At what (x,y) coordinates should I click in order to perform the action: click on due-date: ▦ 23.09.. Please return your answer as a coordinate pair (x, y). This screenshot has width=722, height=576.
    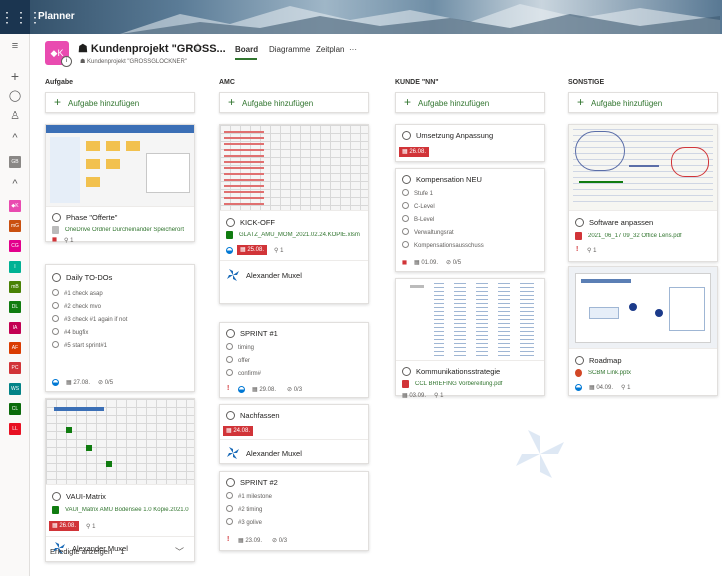
    Looking at the image, I should click on (250, 541).